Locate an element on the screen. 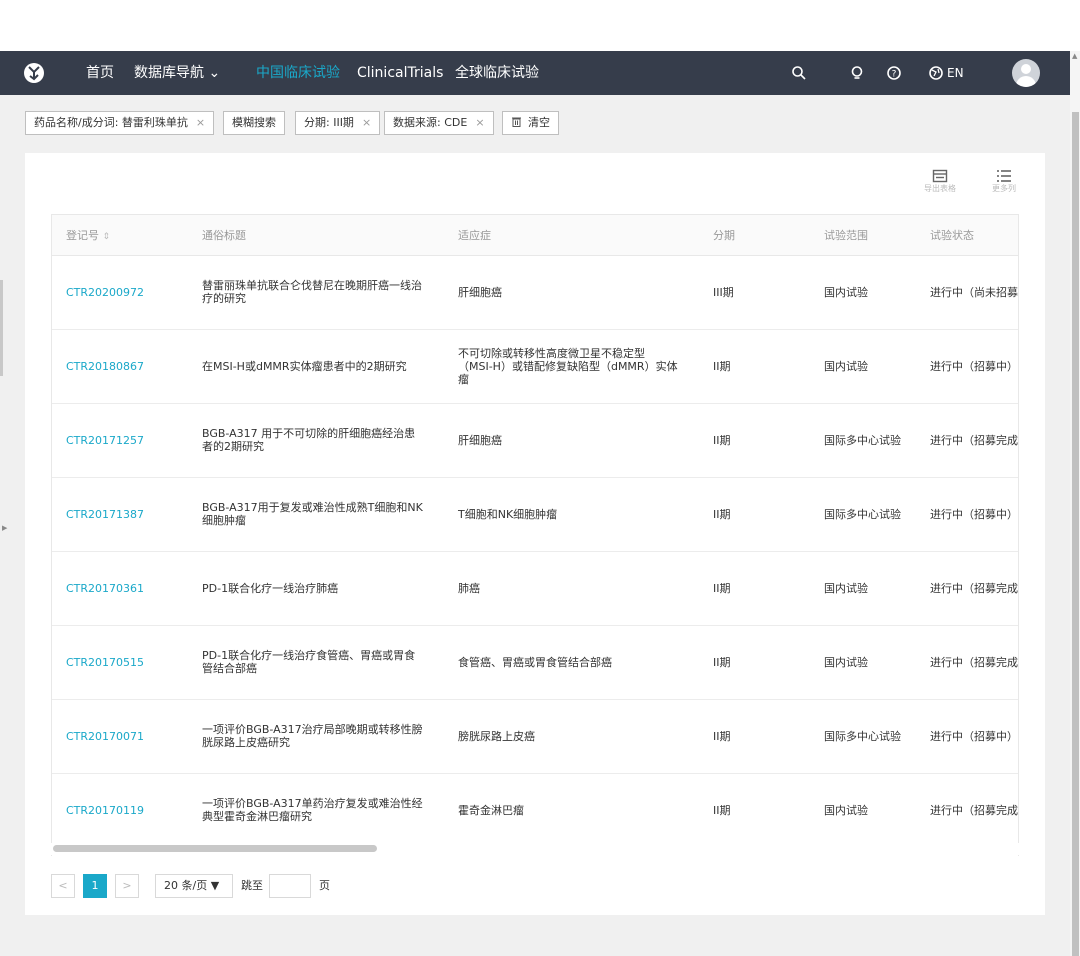 Image resolution: width=1080 pixels, height=956 pixels. nav-global-trials: 全球临床试验 is located at coordinates (497, 73).